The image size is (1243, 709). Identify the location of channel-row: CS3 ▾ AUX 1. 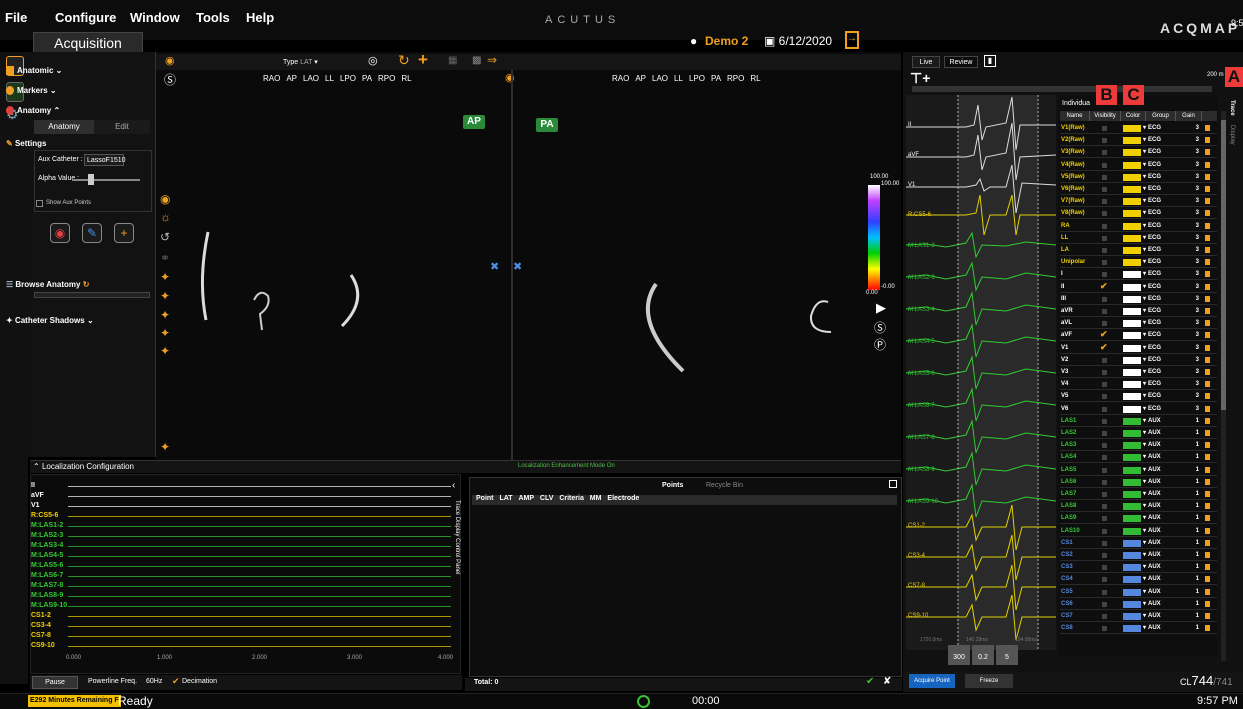
(1138, 568).